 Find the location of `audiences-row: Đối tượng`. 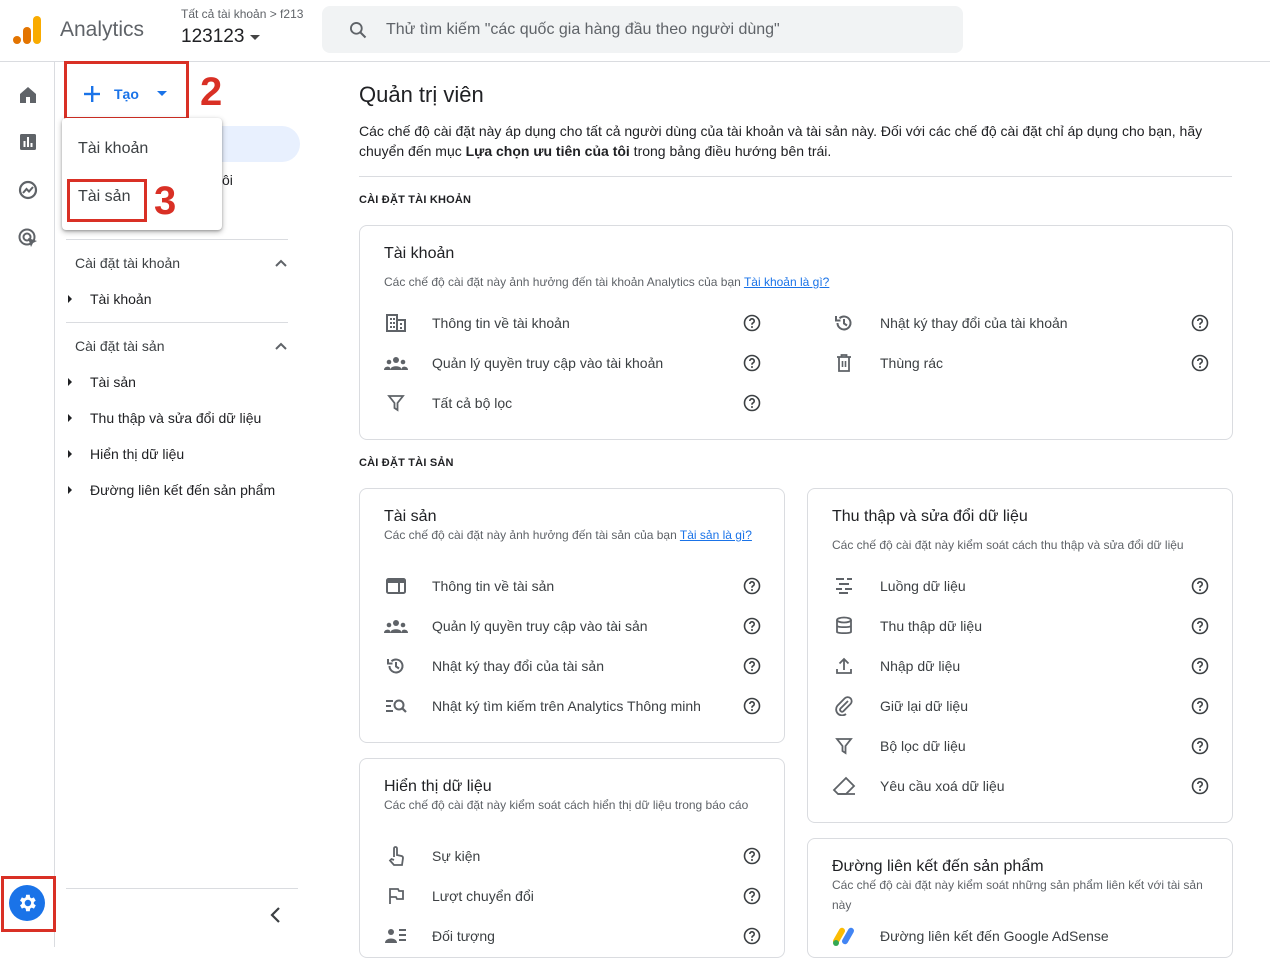

audiences-row: Đối tượng is located at coordinates (439, 936).